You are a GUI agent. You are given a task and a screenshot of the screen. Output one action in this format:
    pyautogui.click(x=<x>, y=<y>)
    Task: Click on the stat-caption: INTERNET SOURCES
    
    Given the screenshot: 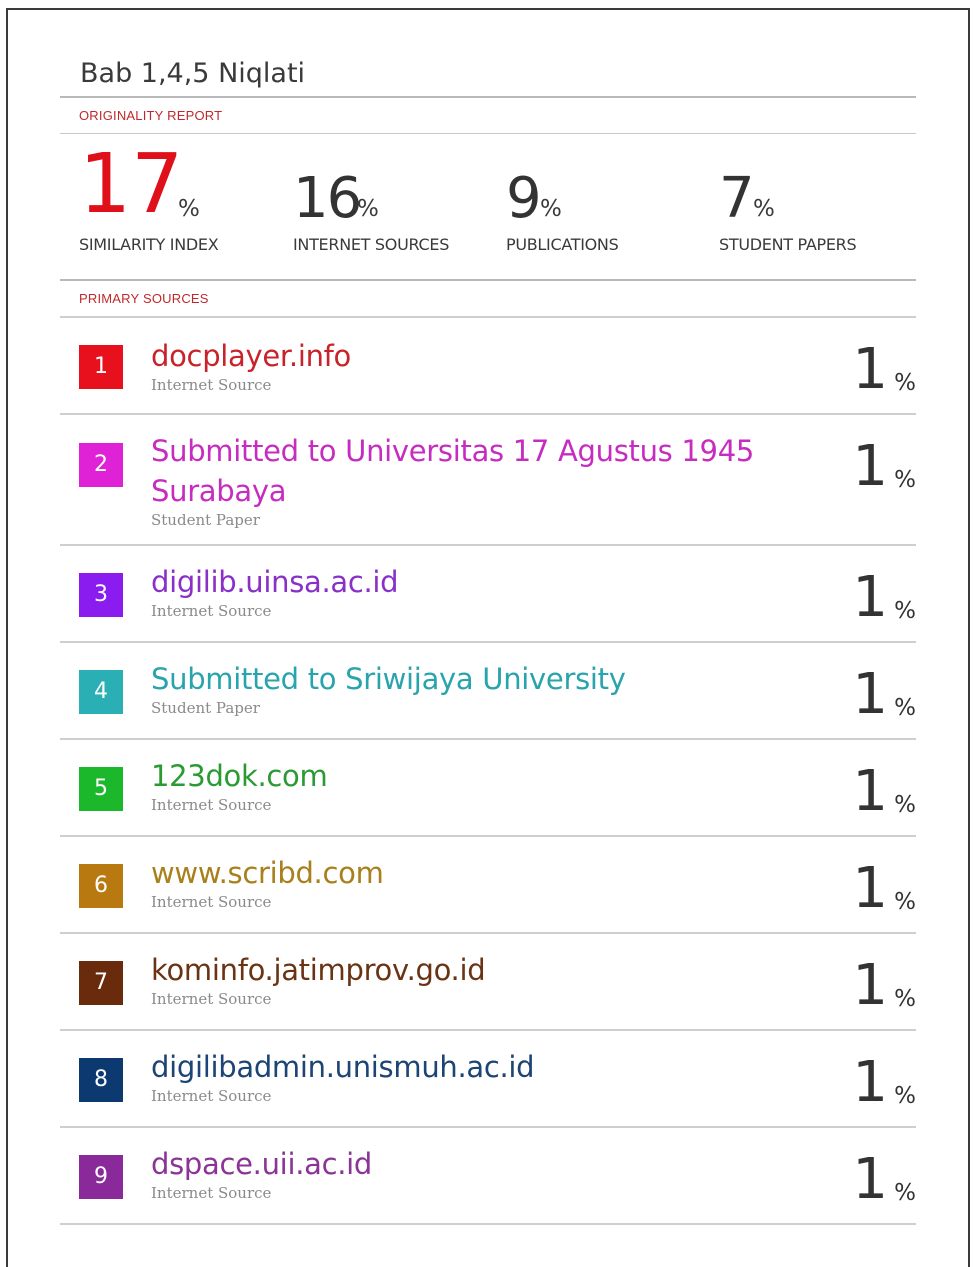 What is the action you would take?
    pyautogui.click(x=371, y=244)
    